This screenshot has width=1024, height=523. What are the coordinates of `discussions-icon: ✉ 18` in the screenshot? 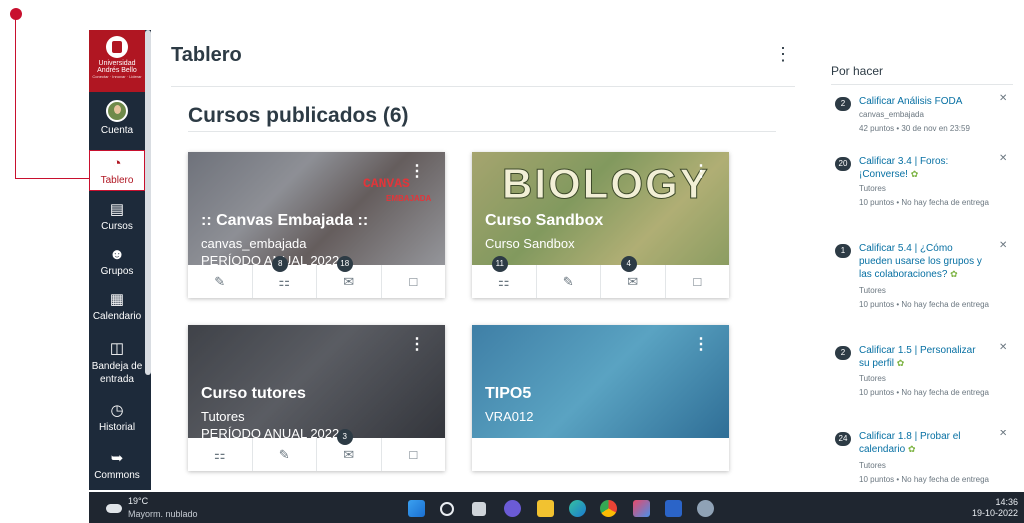 It's located at (348, 277).